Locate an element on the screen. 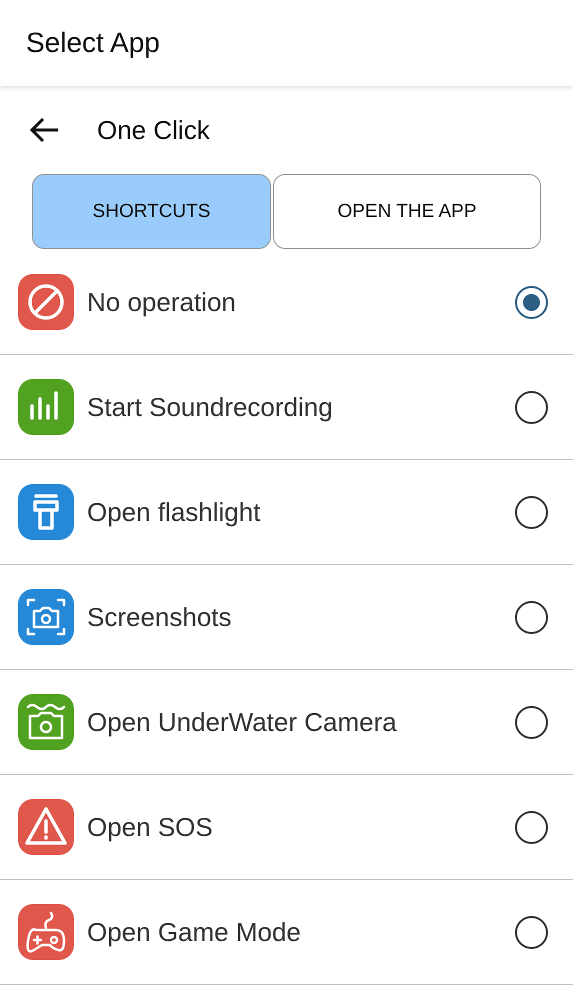  back-icon is located at coordinates (45, 130).